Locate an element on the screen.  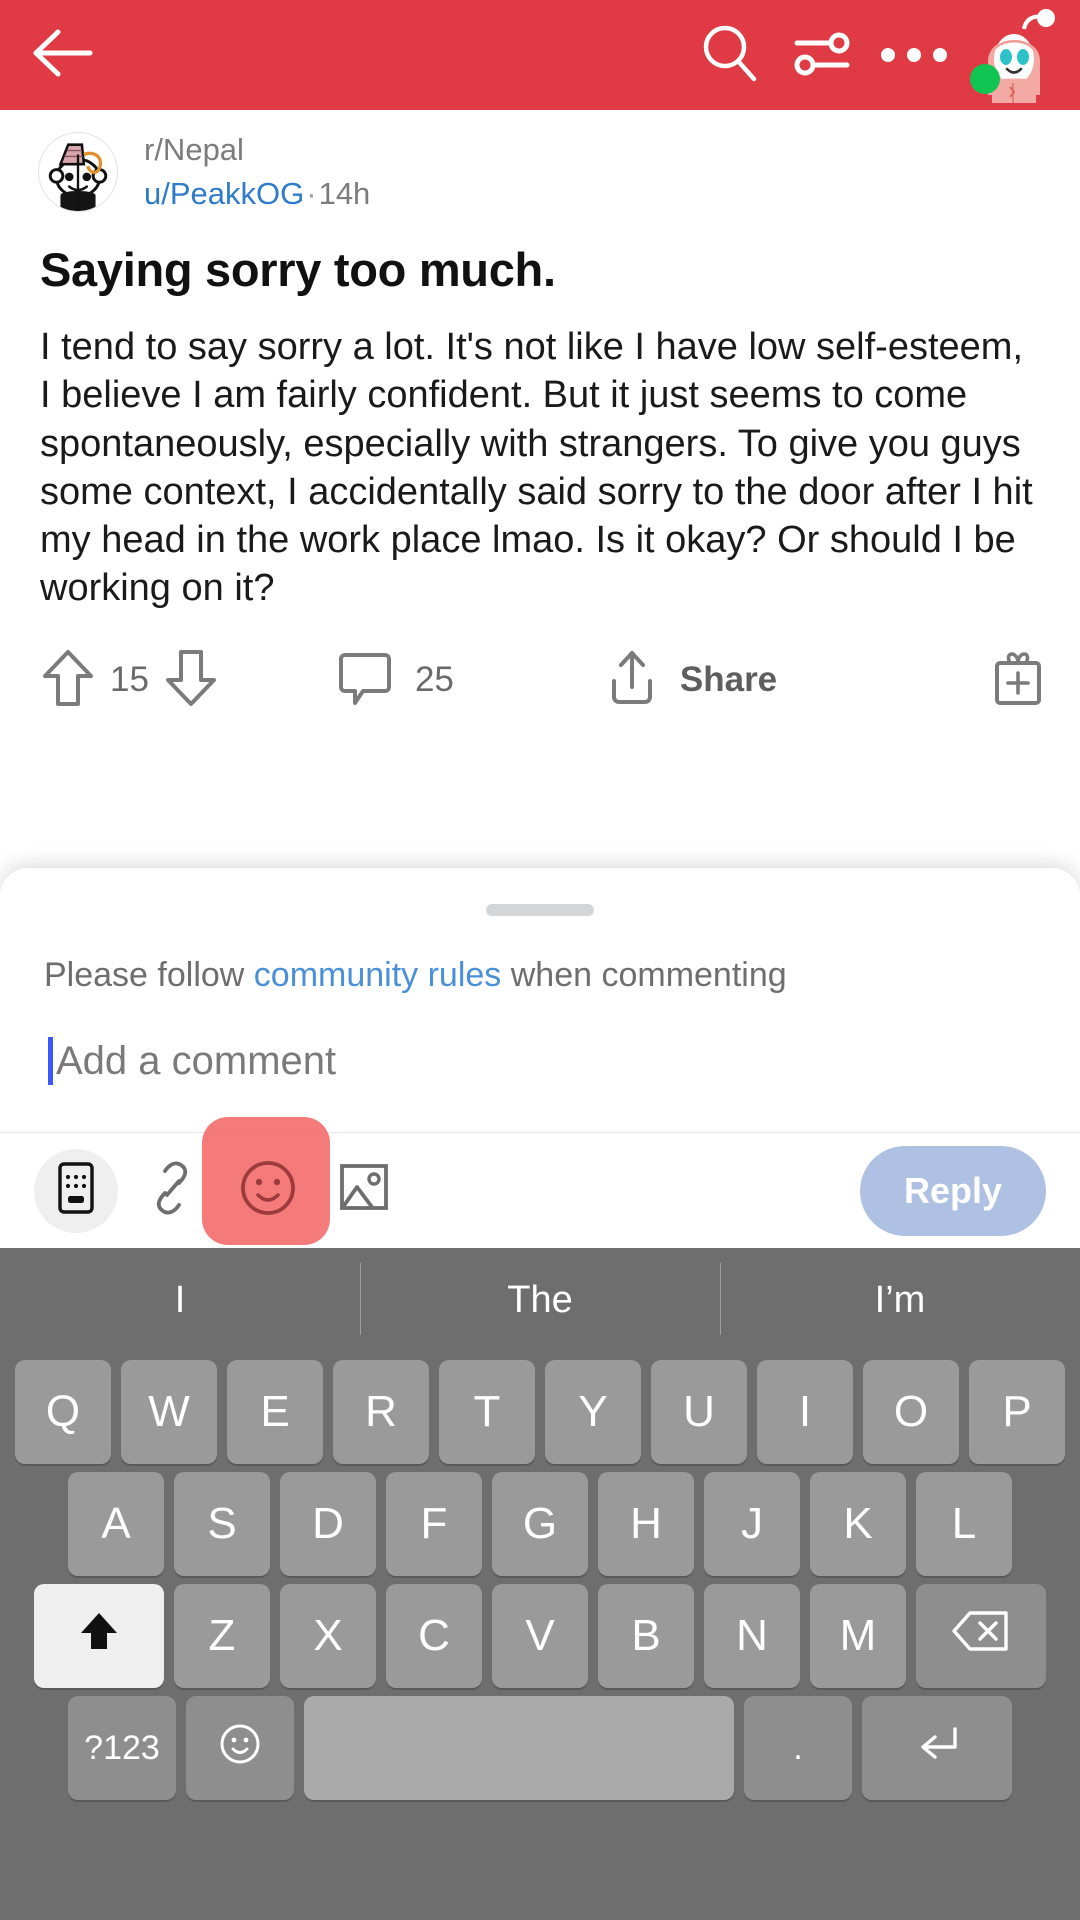
award-button is located at coordinates (1018, 680).